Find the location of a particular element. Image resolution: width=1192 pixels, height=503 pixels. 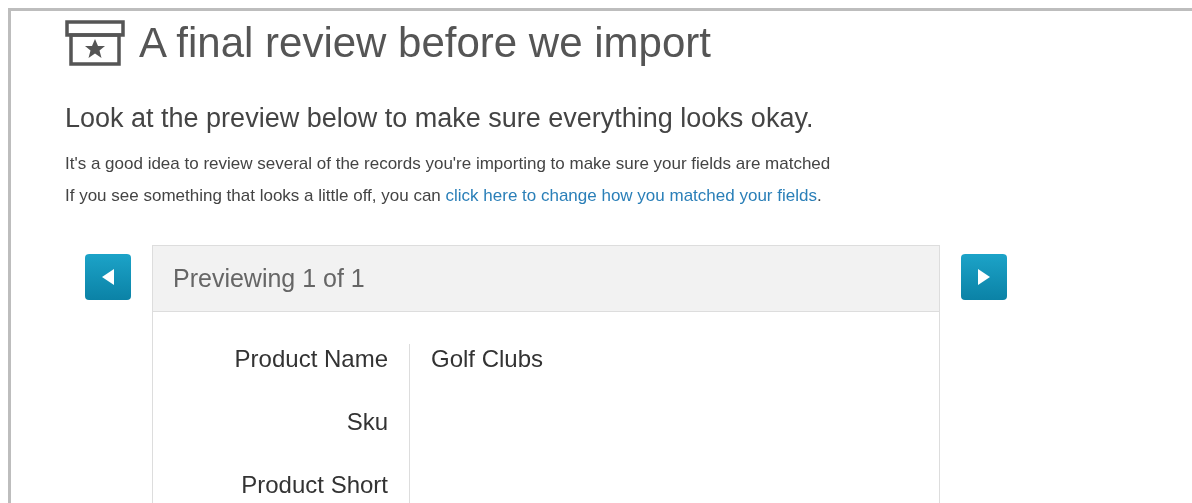

intro-text: It's a good idea to review several of the records you're importing to make sure your fields are matched If you see something that looks a little off, you can click here to change how you matched your fields. is located at coordinates (448, 180).